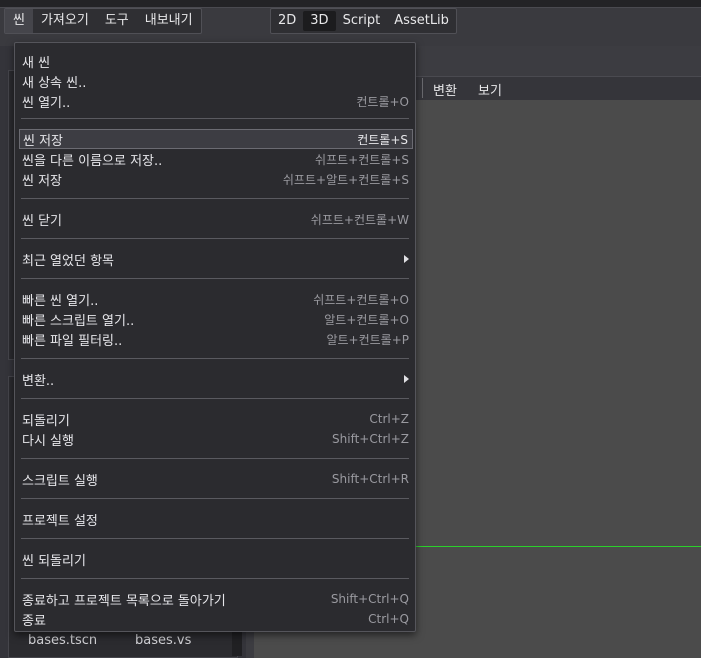 This screenshot has width=701, height=658. What do you see at coordinates (287, 21) in the screenshot?
I see `tab-2d: 2D` at bounding box center [287, 21].